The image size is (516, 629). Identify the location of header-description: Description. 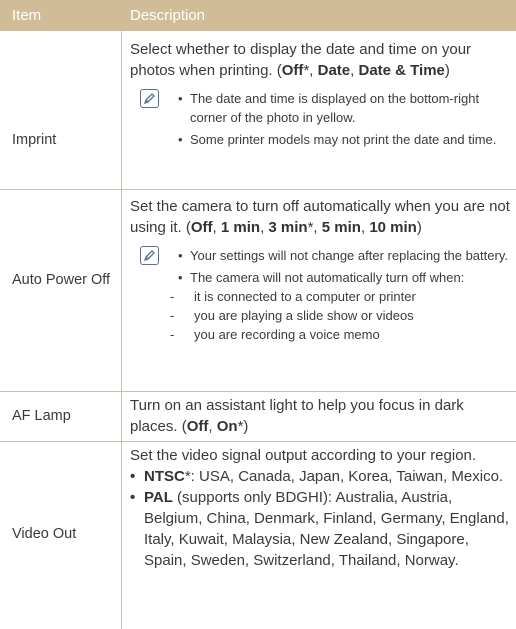
(168, 15).